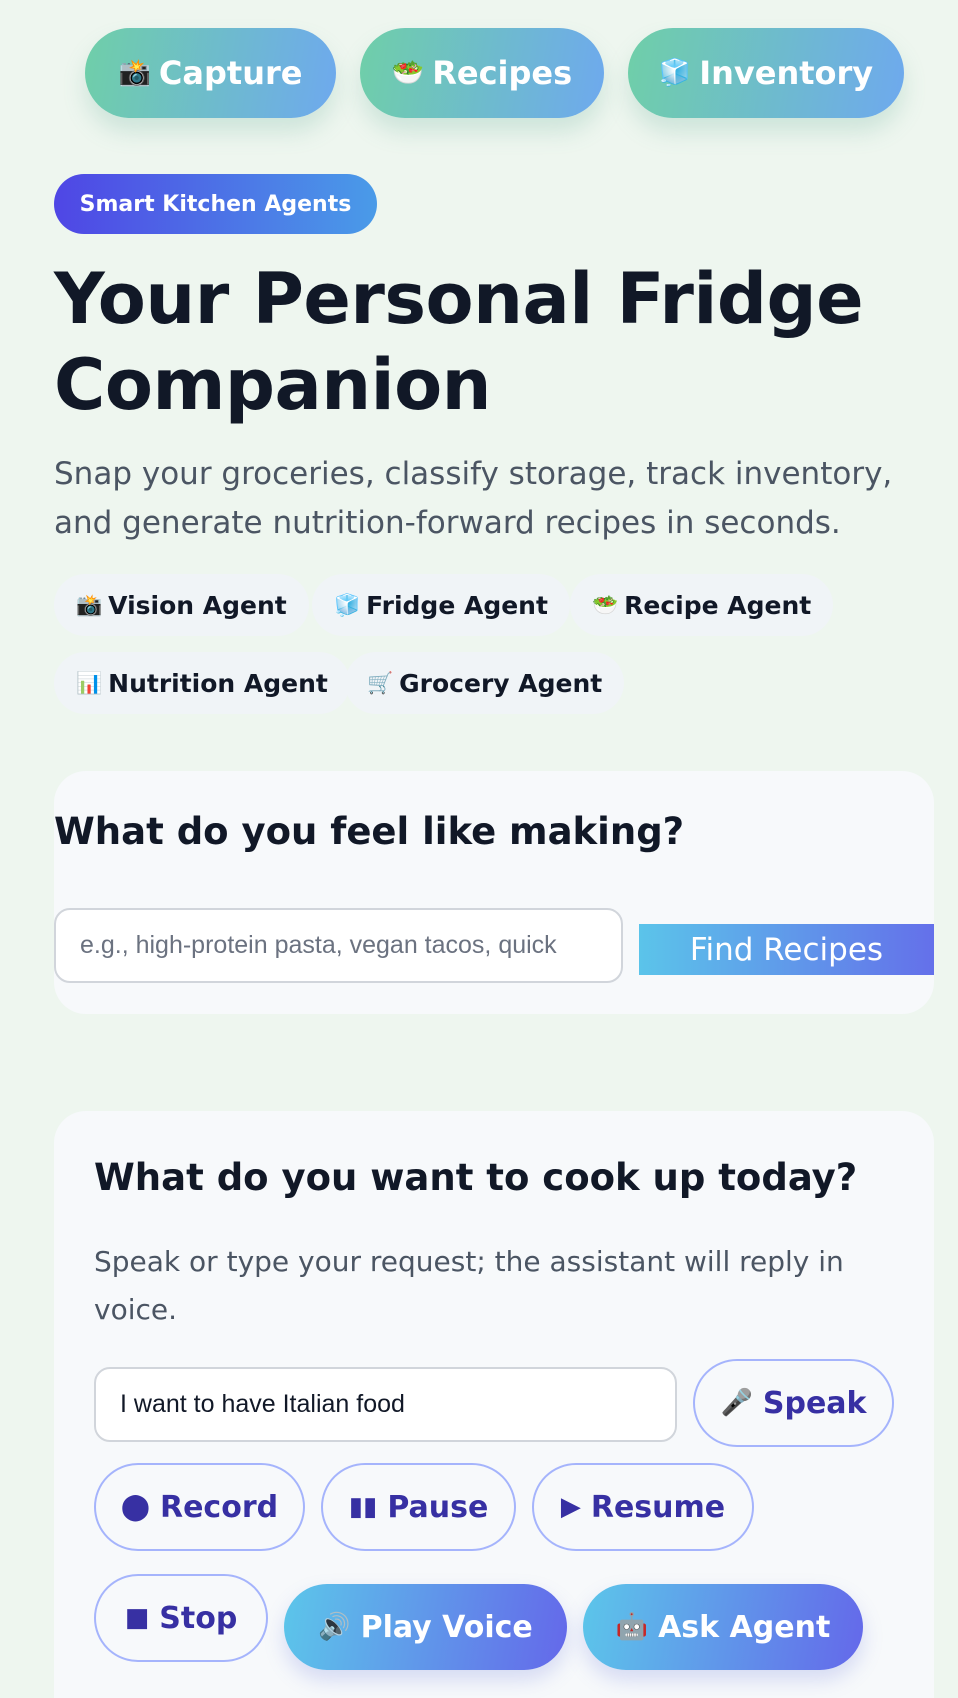  I want to click on speaker-icon: 🔊, so click(334, 1627).